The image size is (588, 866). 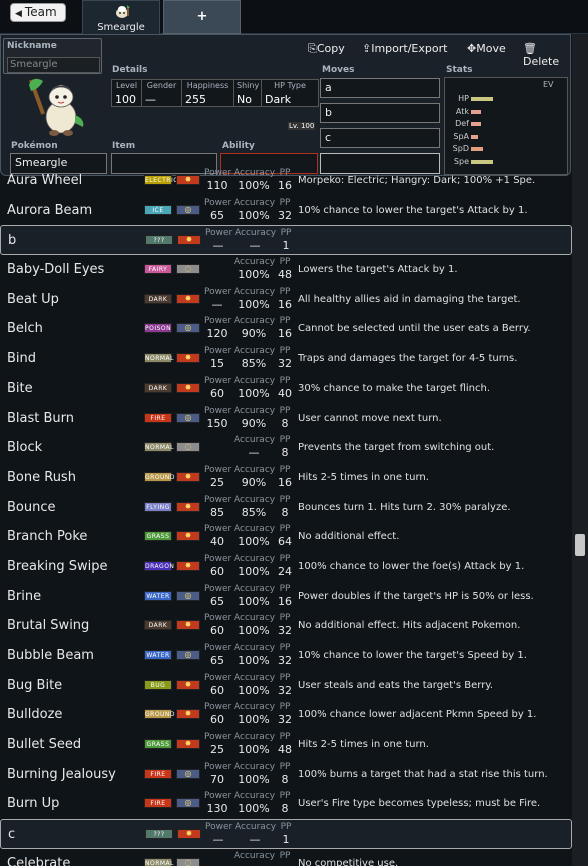 What do you see at coordinates (380, 138) in the screenshot?
I see `move-slot-3: c` at bounding box center [380, 138].